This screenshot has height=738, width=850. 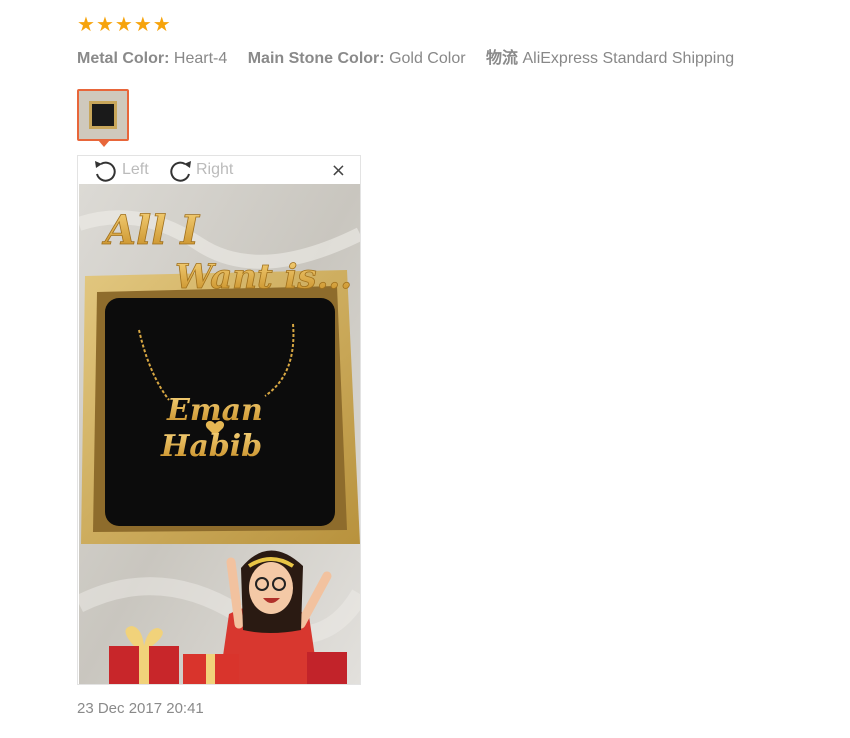 What do you see at coordinates (140, 708) in the screenshot?
I see `review-date: 23 Dec 2017 20:41` at bounding box center [140, 708].